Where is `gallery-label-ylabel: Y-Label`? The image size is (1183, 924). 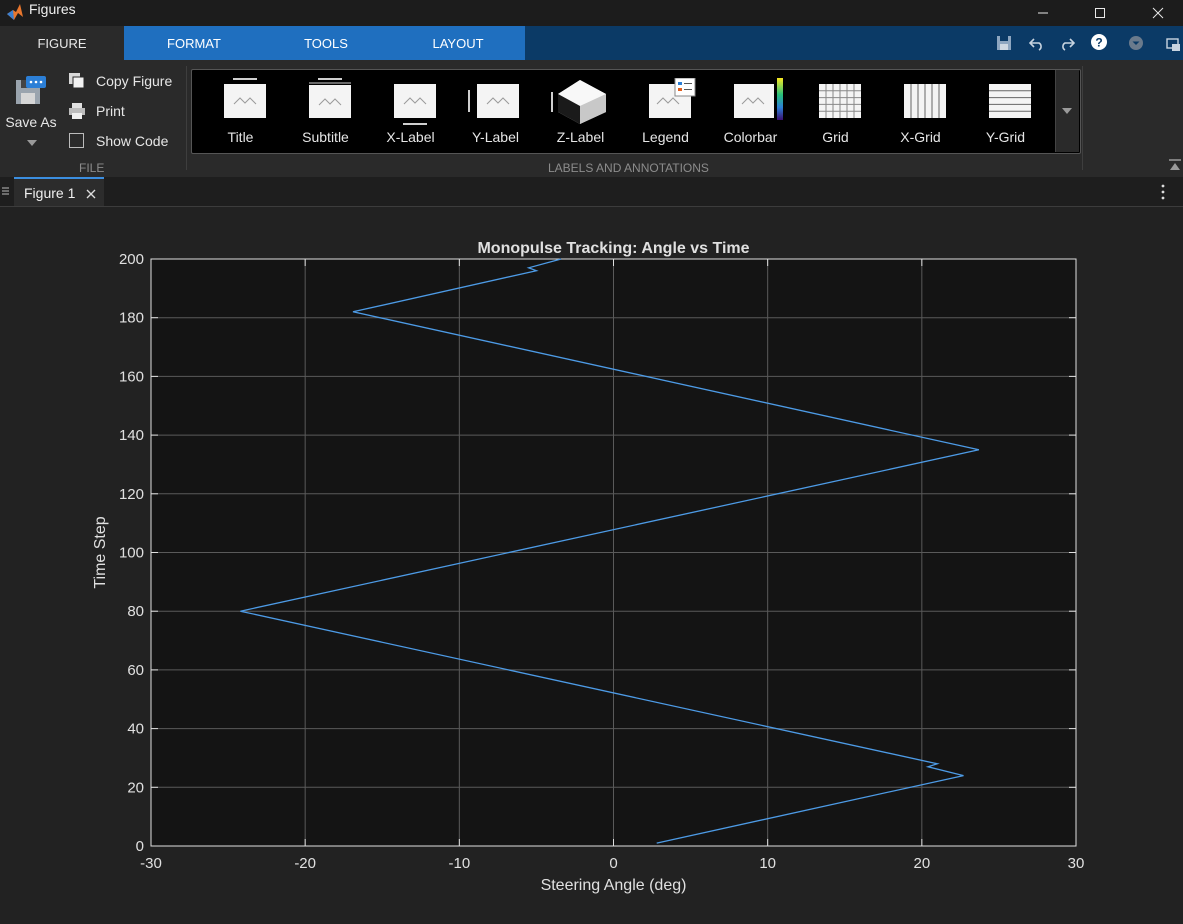
gallery-label-ylabel: Y-Label is located at coordinates (495, 137).